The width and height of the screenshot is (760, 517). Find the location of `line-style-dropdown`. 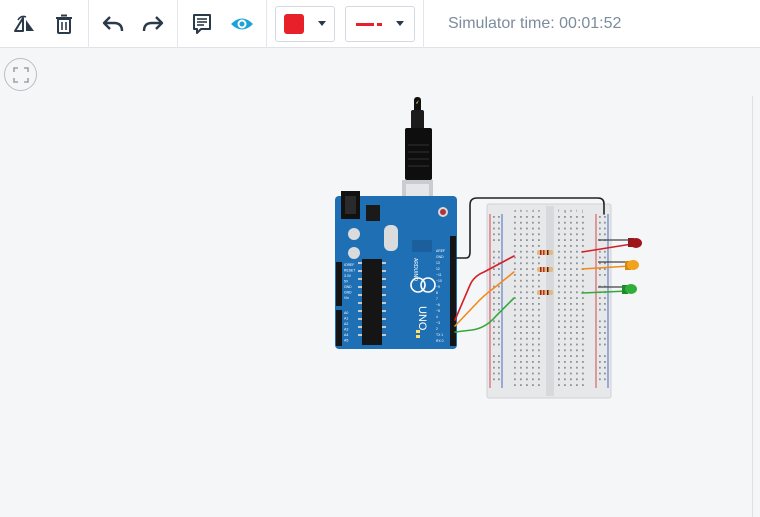

line-style-dropdown is located at coordinates (380, 23).